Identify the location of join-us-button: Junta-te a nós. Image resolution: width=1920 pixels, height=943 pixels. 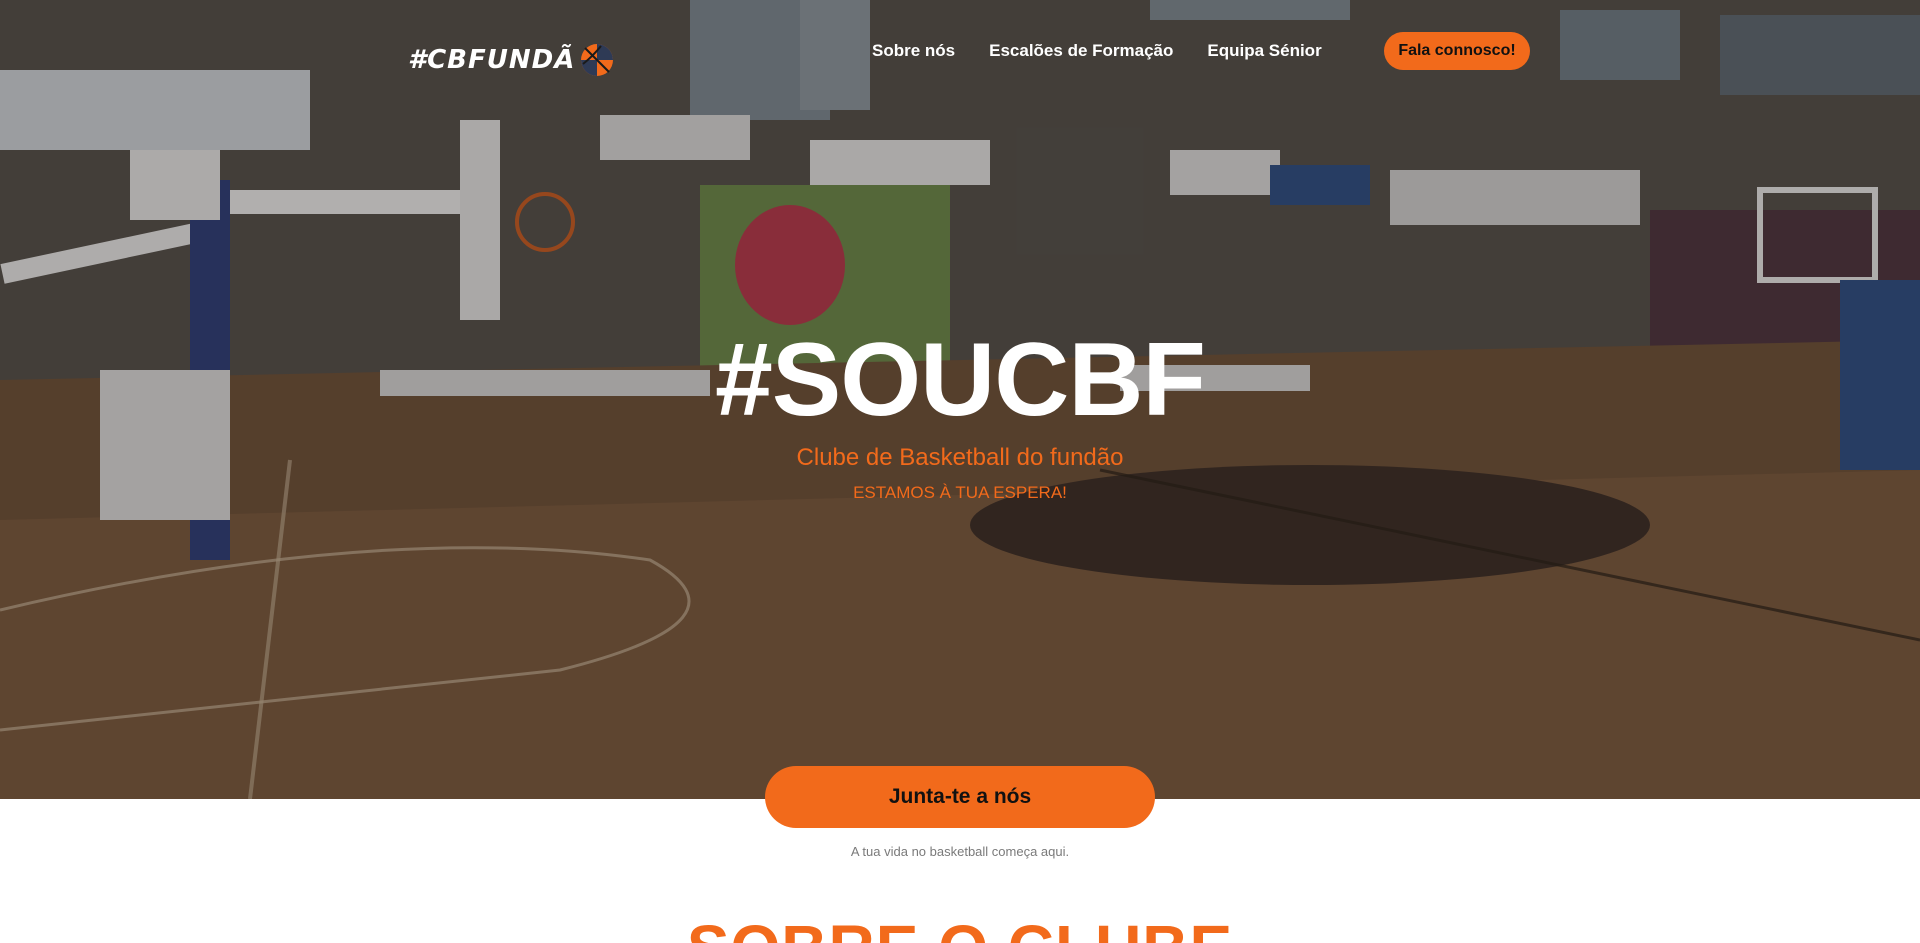
(960, 797).